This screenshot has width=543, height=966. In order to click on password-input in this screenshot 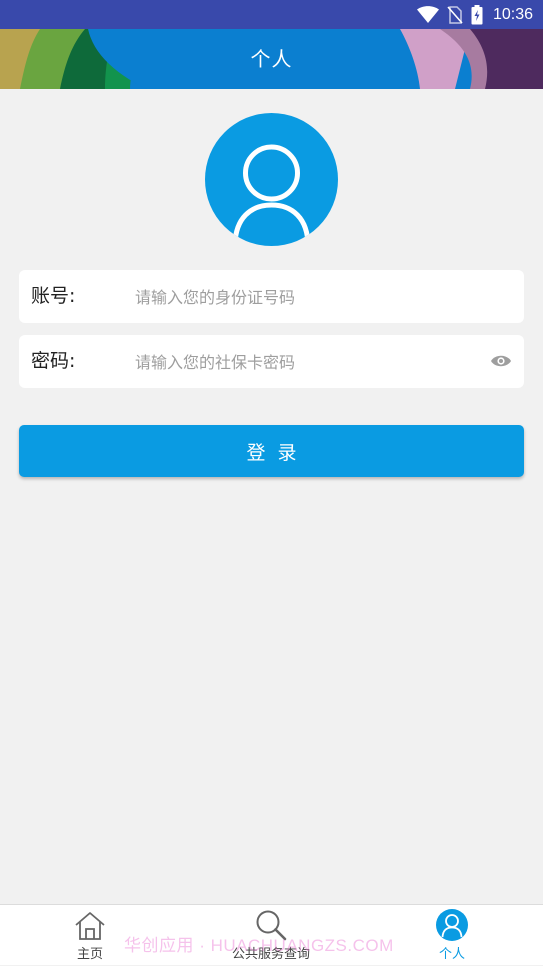, I will do `click(310, 362)`.